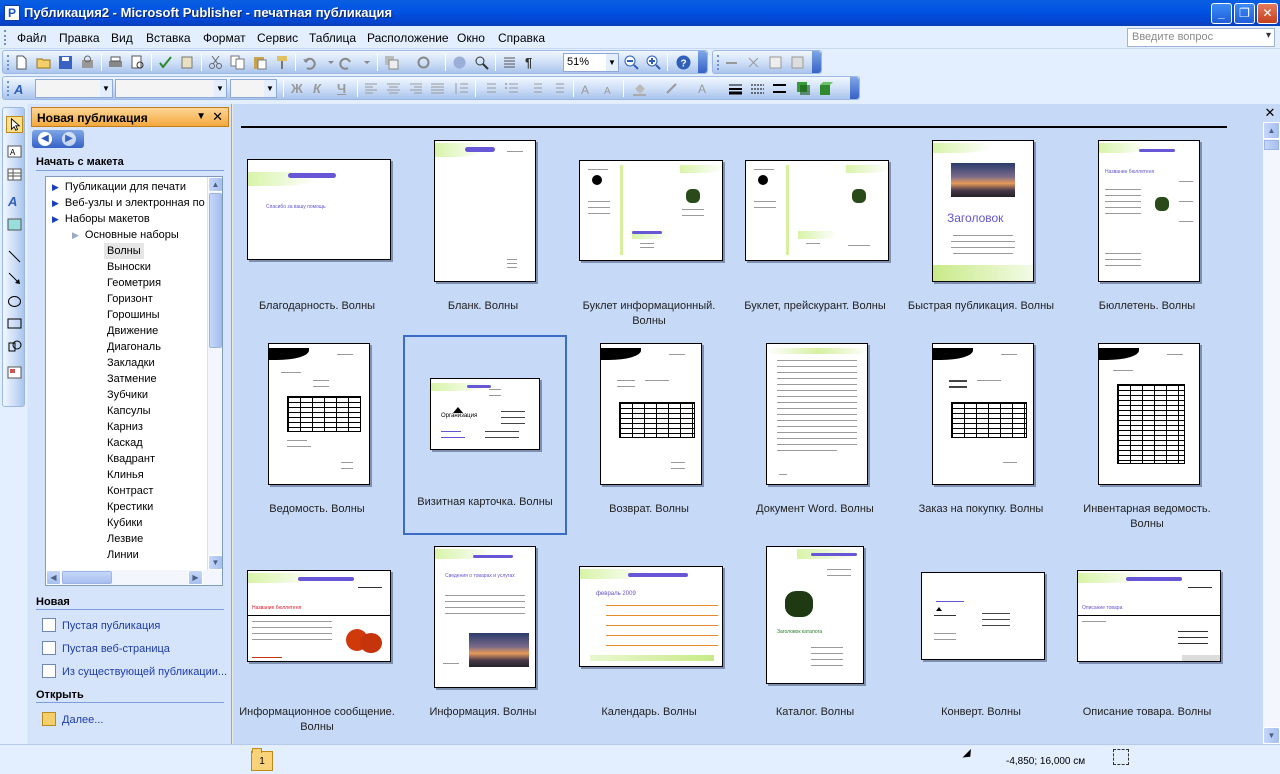 This screenshot has width=1280, height=774. What do you see at coordinates (981, 239) in the screenshot?
I see `tile-quick-publication: Заголовок Быстрая публикация. Волны` at bounding box center [981, 239].